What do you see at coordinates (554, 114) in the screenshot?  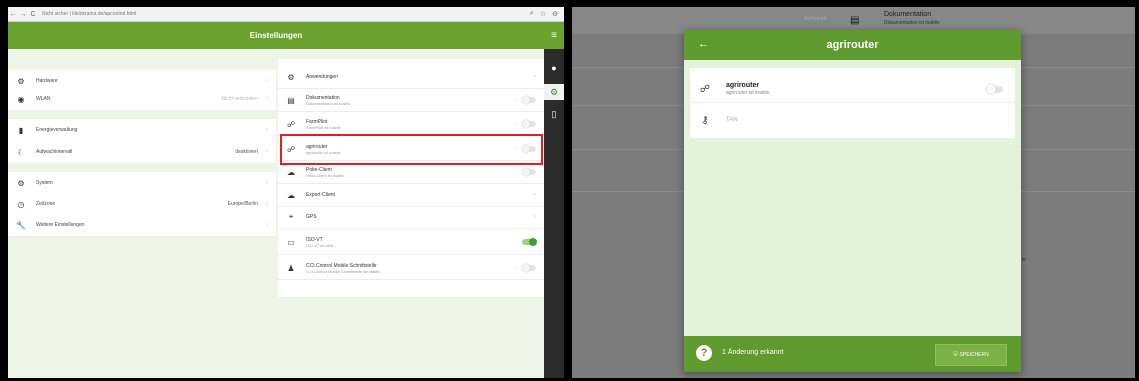 I see `tablet-icon: ▯` at bounding box center [554, 114].